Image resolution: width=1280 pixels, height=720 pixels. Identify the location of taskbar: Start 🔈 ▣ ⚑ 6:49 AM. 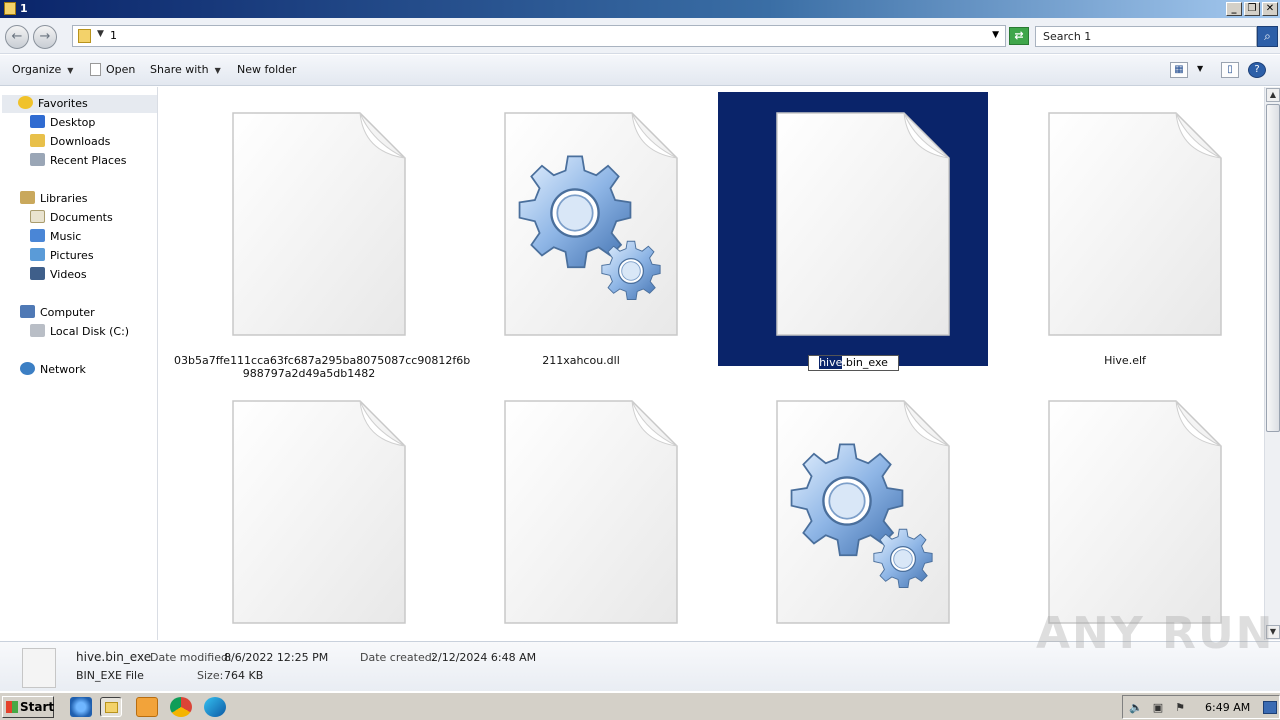
(640, 706).